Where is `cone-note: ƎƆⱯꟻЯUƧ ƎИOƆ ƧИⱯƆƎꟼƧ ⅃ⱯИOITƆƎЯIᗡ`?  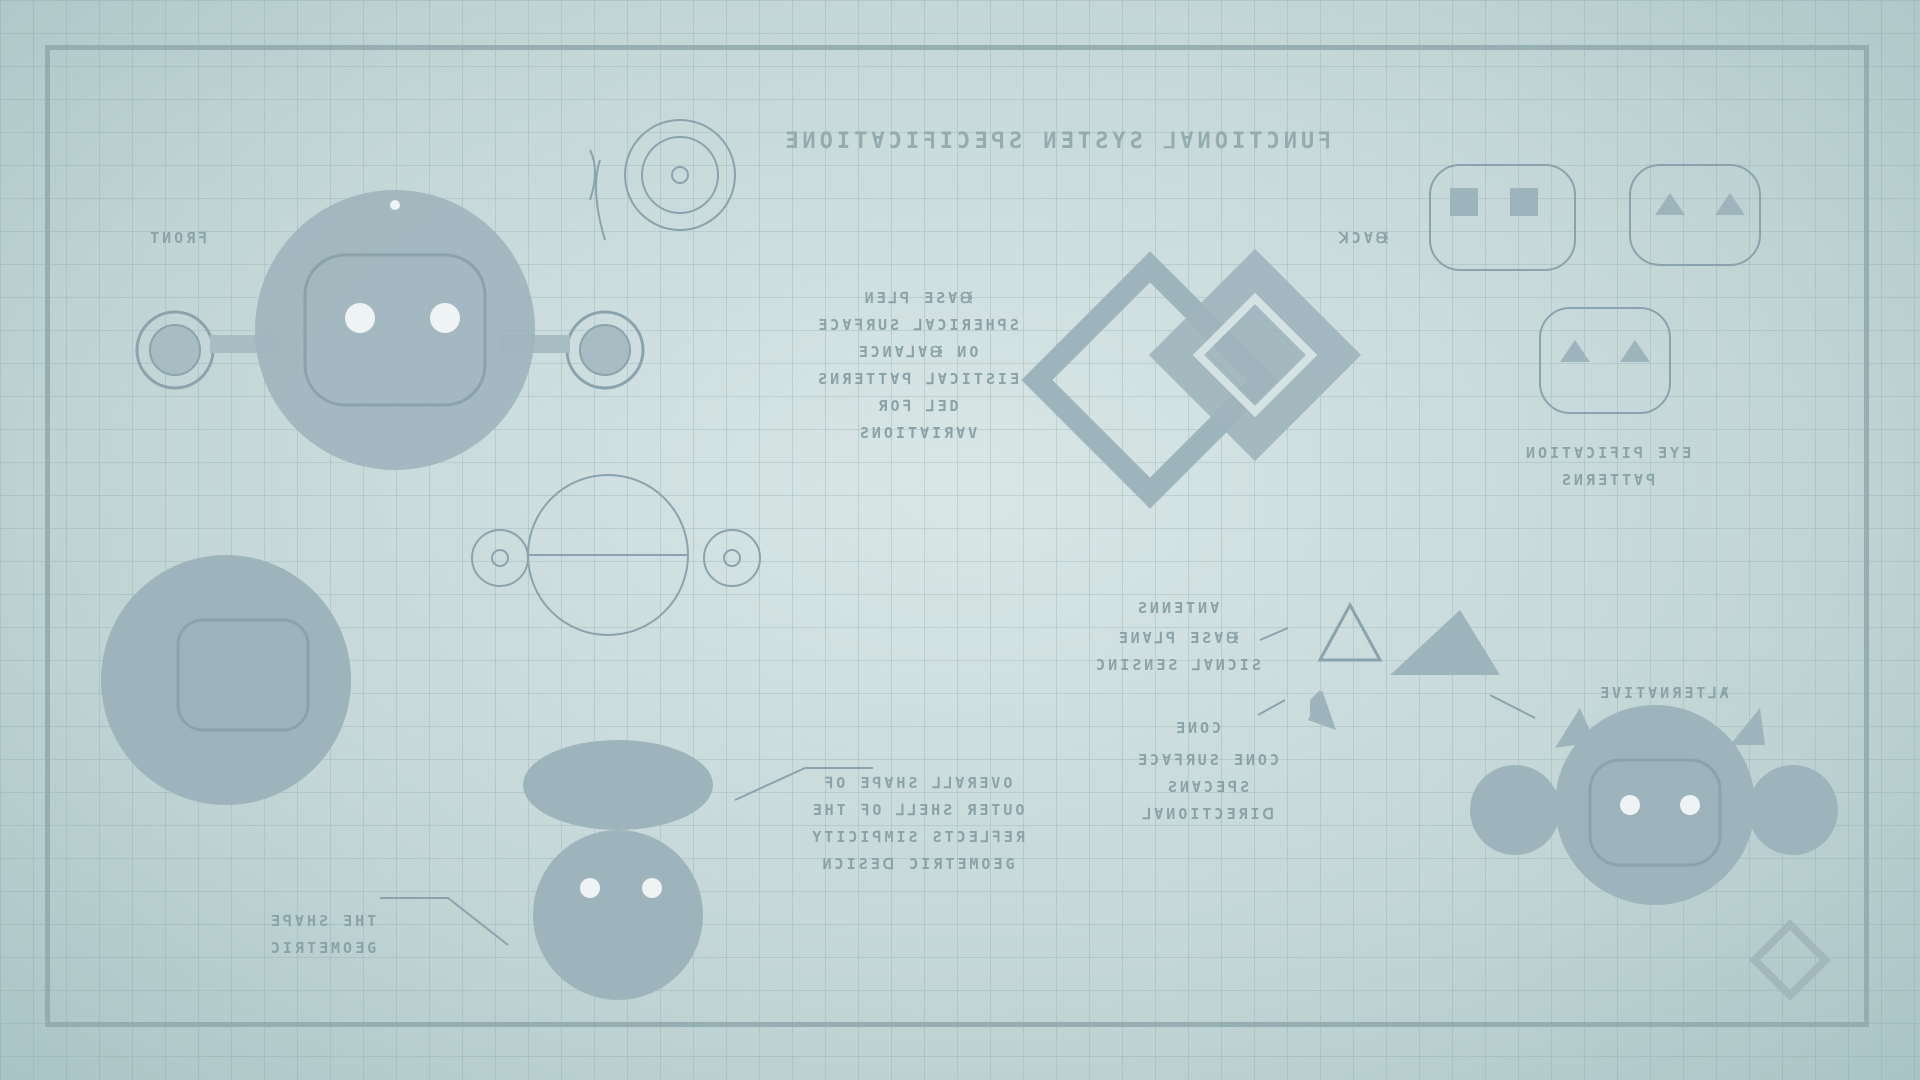
cone-note: ƎƆⱯꟻЯUƧ ƎИOƆ ƧИⱯƆƎꟼƧ ⅃ⱯИOITƆƎЯIᗡ is located at coordinates (1210, 787).